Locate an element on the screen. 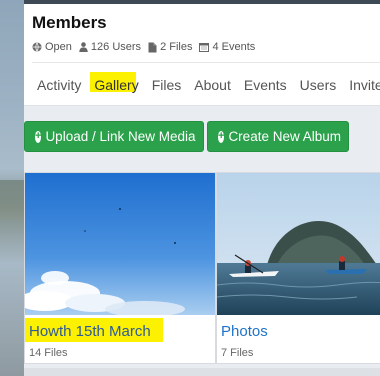 This screenshot has height=376, width=380. tab-label: Activity is located at coordinates (59, 85).